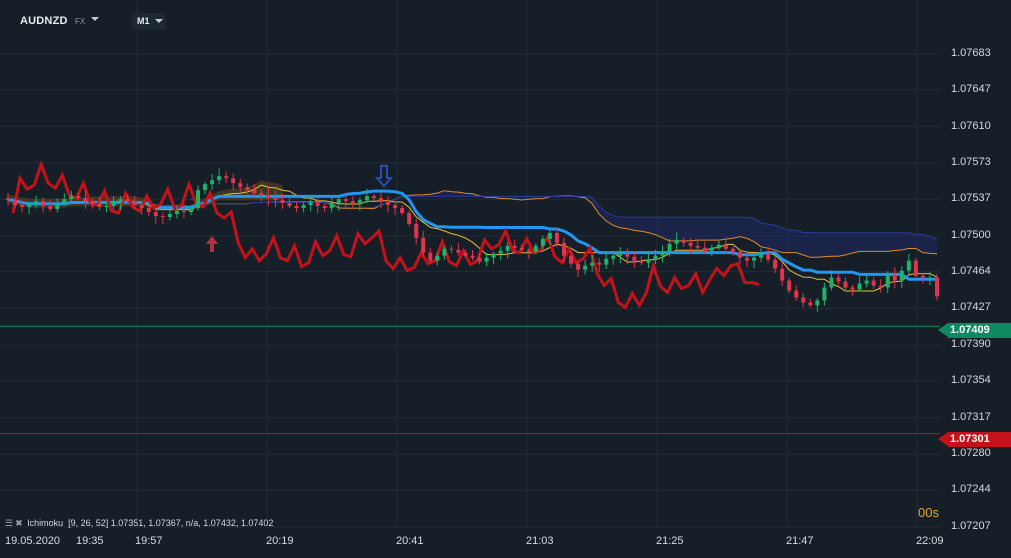  Describe the element at coordinates (159, 21) in the screenshot. I see `timeframe-dropdown-icon` at that location.